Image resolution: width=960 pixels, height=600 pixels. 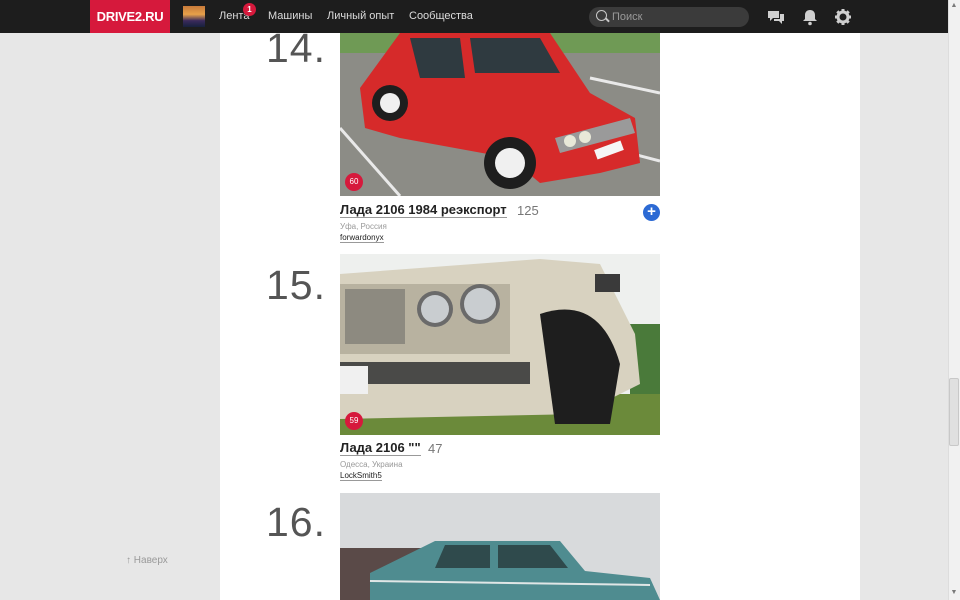 What do you see at coordinates (677, 17) in the screenshot?
I see `search-input` at bounding box center [677, 17].